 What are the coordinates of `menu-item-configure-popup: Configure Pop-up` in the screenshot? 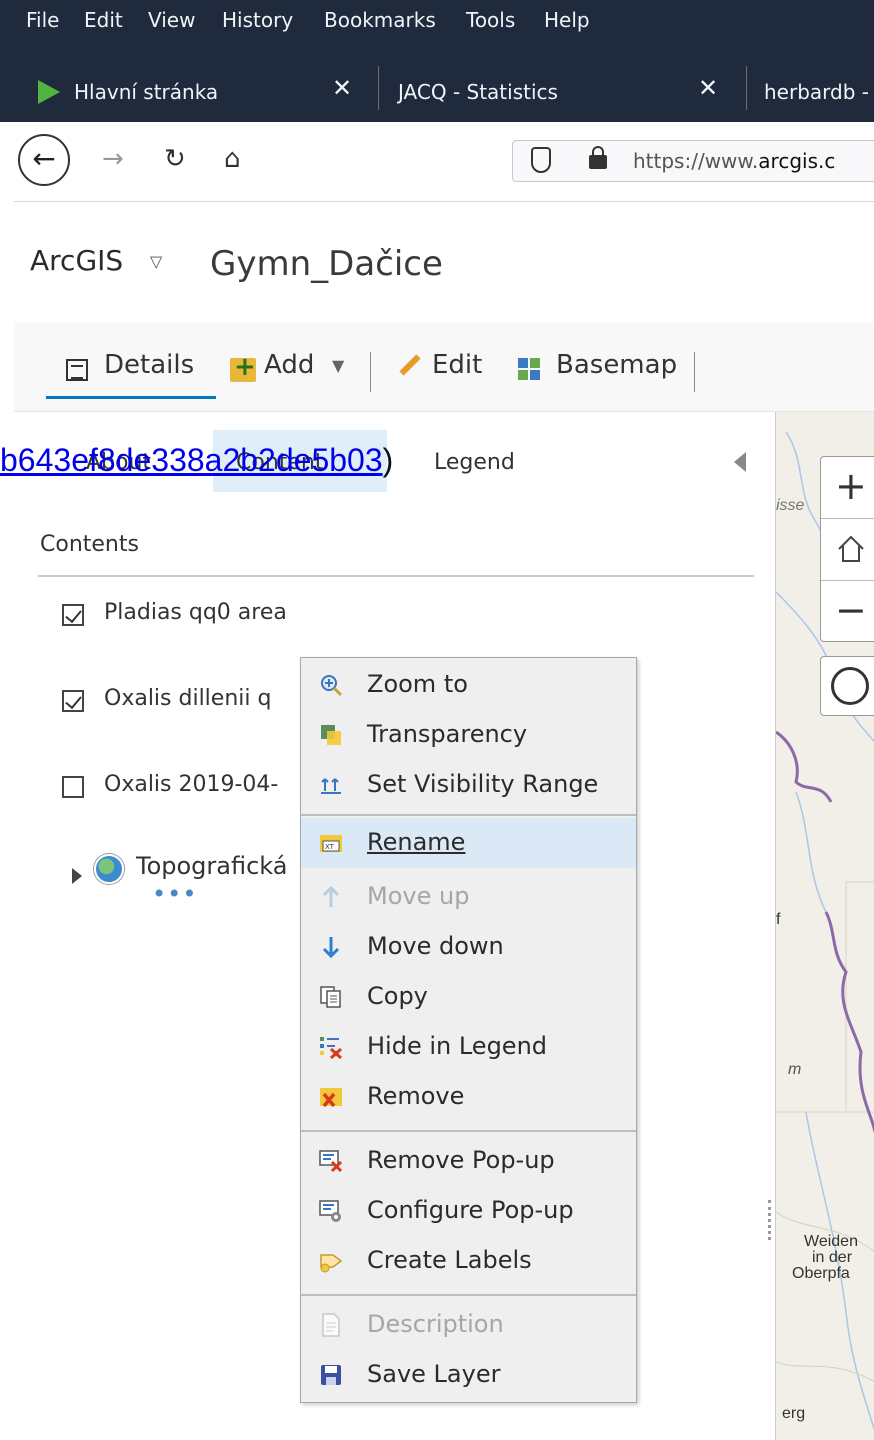 It's located at (468, 1211).